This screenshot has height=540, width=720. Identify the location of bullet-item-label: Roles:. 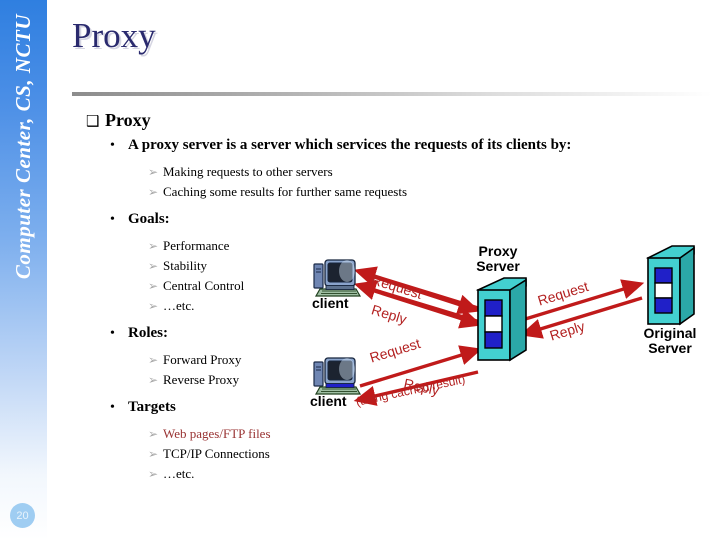
(148, 333).